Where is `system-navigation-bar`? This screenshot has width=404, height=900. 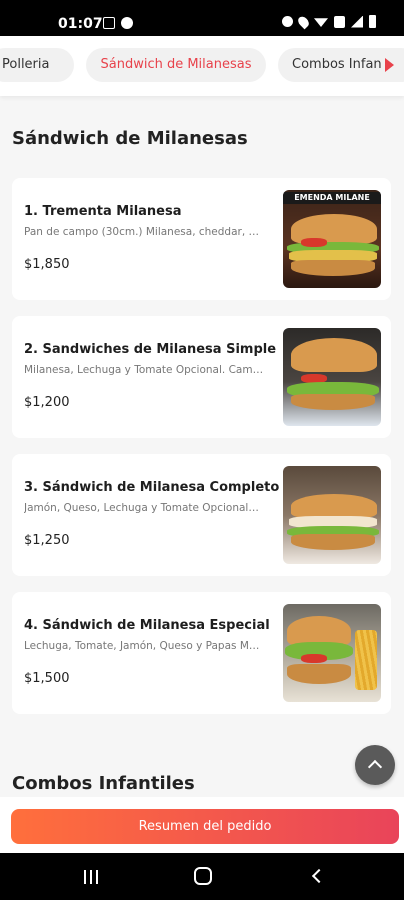 system-navigation-bar is located at coordinates (202, 876).